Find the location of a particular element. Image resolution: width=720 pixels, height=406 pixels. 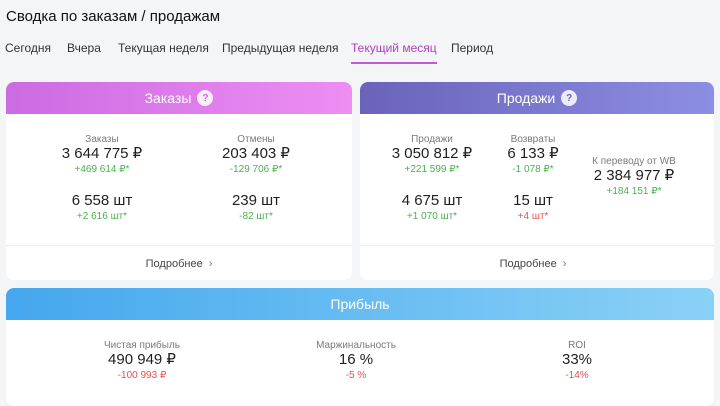

returns-label: Возвраты is located at coordinates (533, 139).